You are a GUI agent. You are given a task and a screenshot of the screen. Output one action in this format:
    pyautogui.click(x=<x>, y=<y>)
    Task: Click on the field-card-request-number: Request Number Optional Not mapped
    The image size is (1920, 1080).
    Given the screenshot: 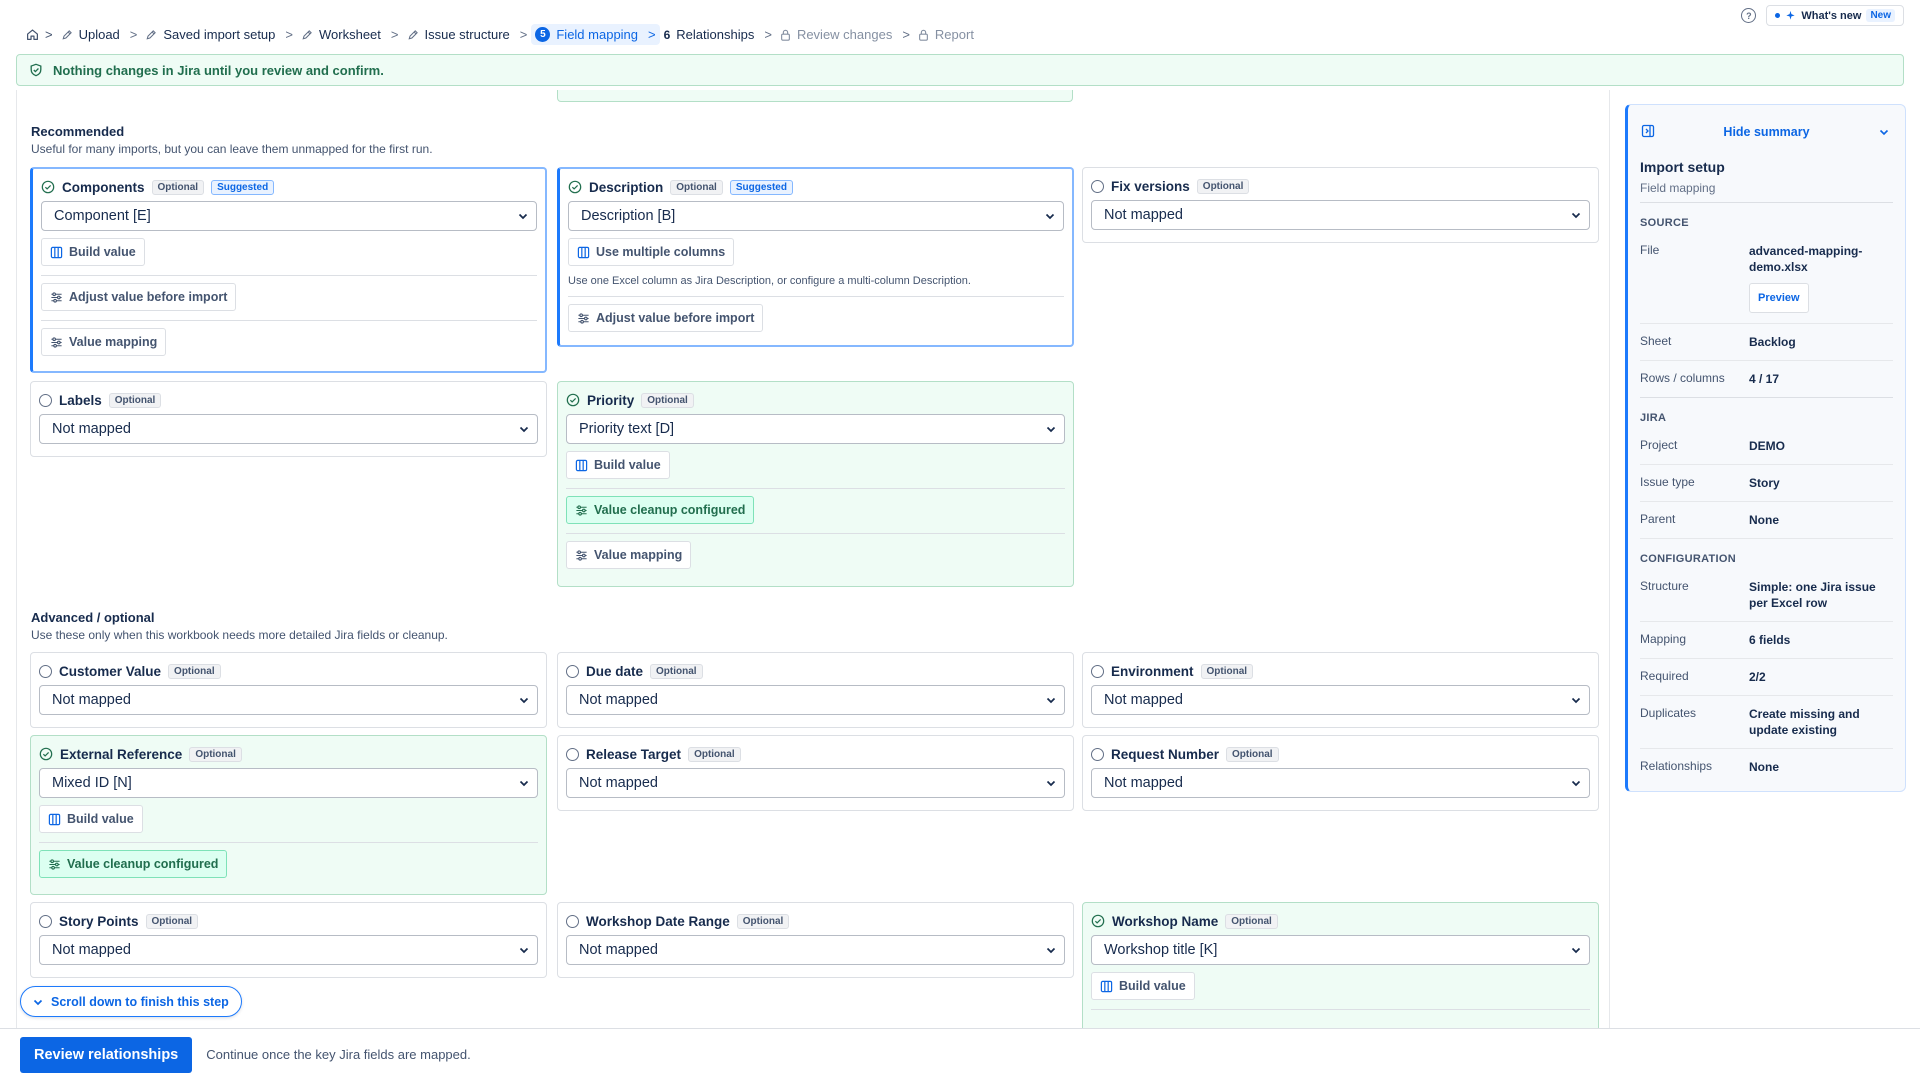 What is the action you would take?
    pyautogui.click(x=1340, y=773)
    